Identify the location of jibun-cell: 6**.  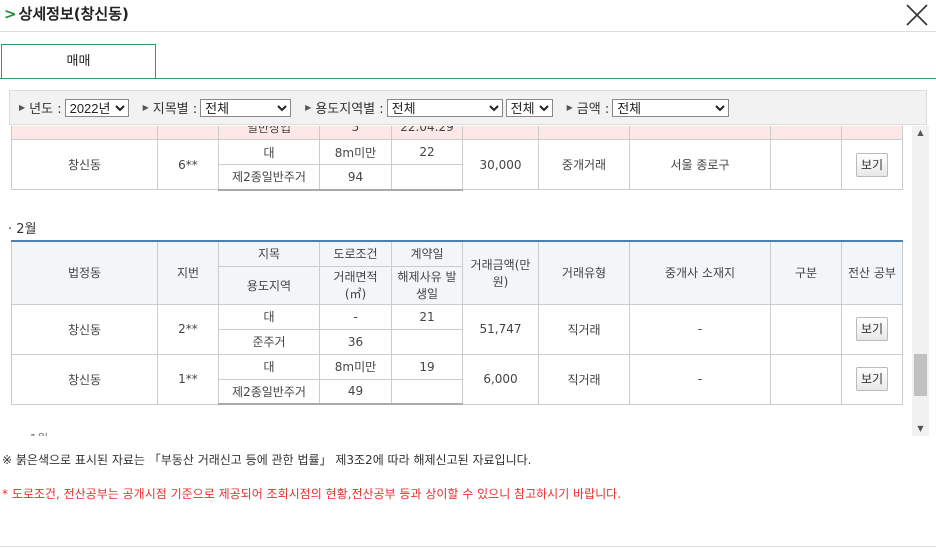
(188, 164).